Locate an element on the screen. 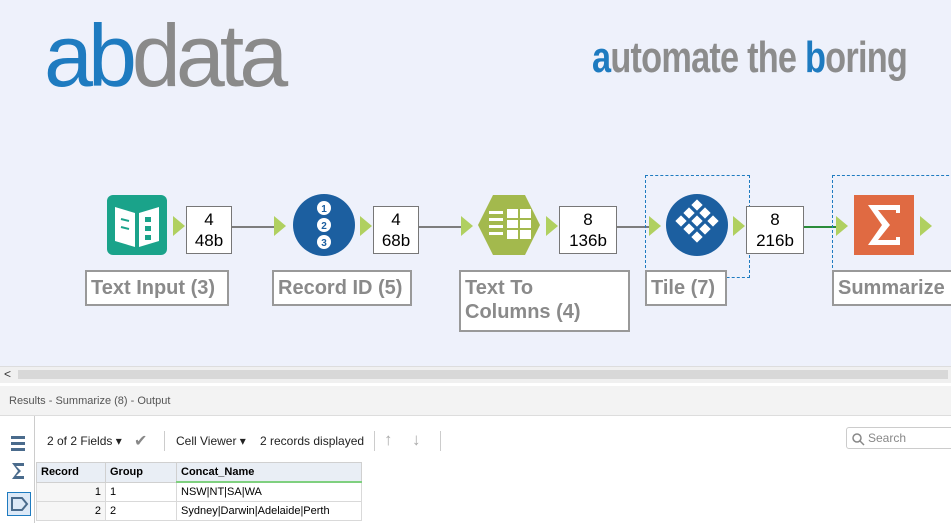 The height and width of the screenshot is (523, 951). record-id-tool: 1 2 3 is located at coordinates (324, 225).